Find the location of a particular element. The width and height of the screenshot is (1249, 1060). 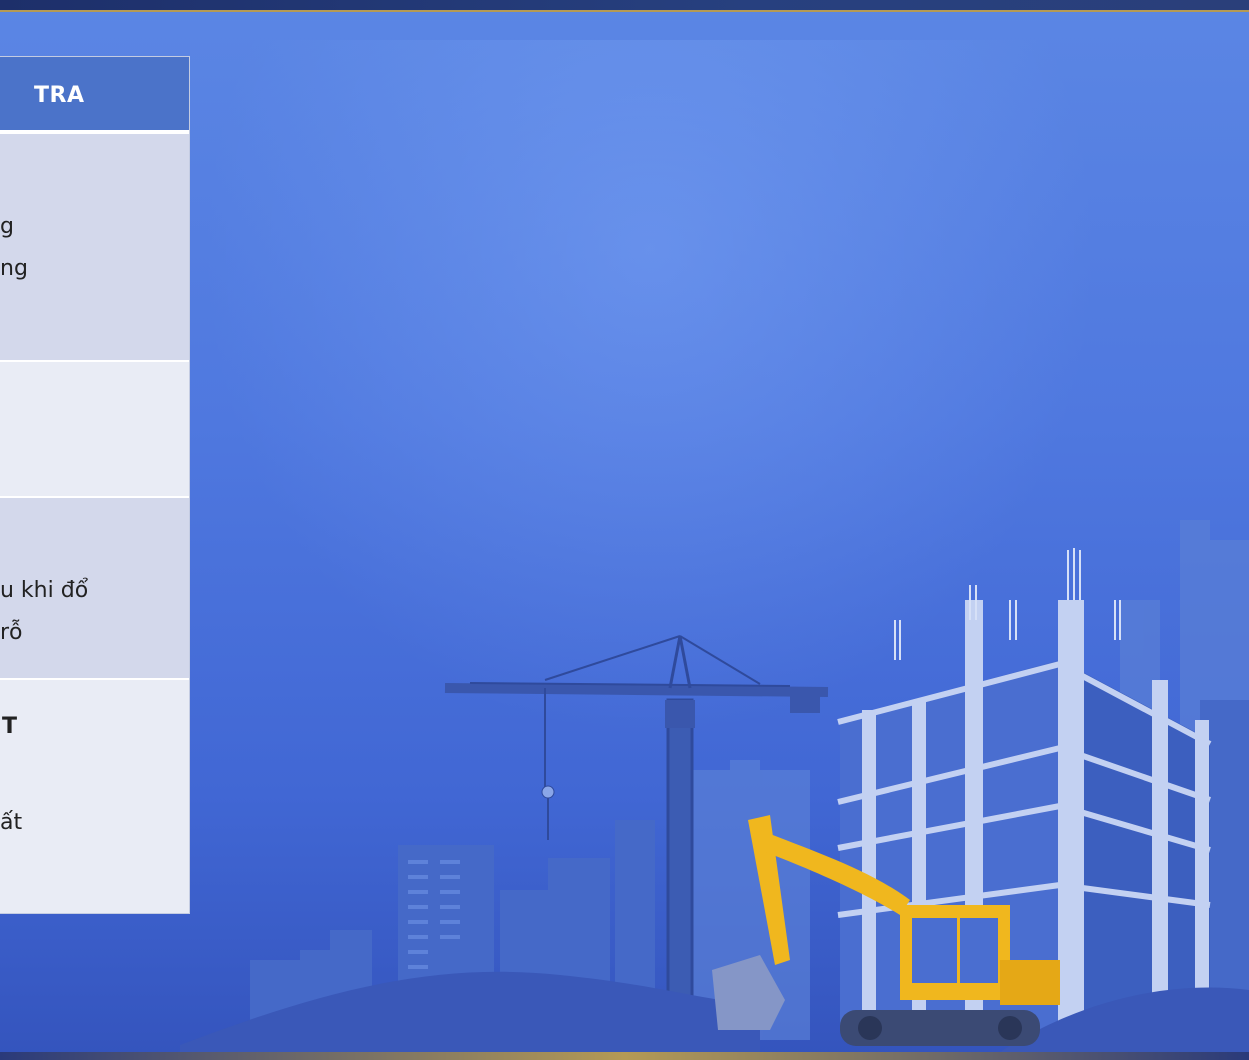

table-row: T ất is located at coordinates (94, 796).